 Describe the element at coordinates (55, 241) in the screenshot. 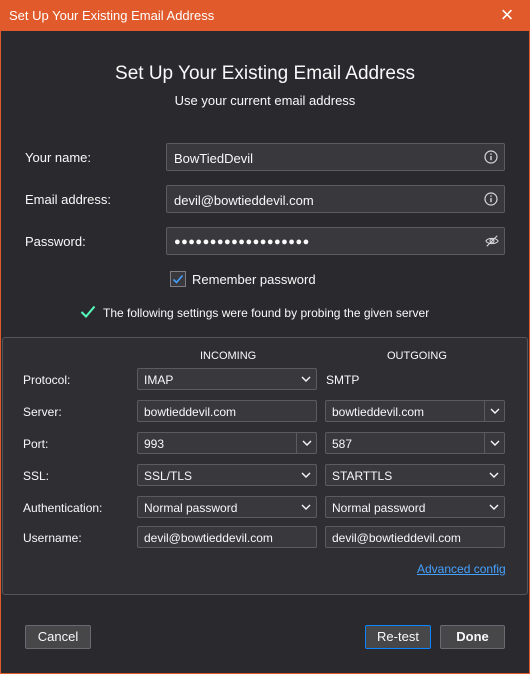

I see `password-label: Password:` at that location.